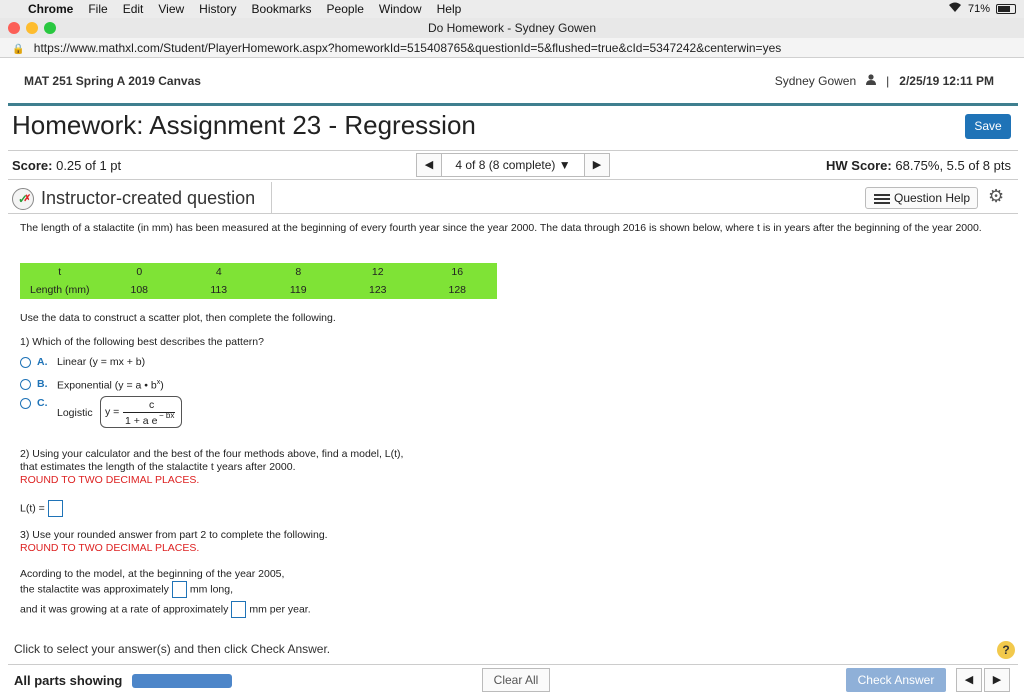  I want to click on radio-a, so click(25, 362).